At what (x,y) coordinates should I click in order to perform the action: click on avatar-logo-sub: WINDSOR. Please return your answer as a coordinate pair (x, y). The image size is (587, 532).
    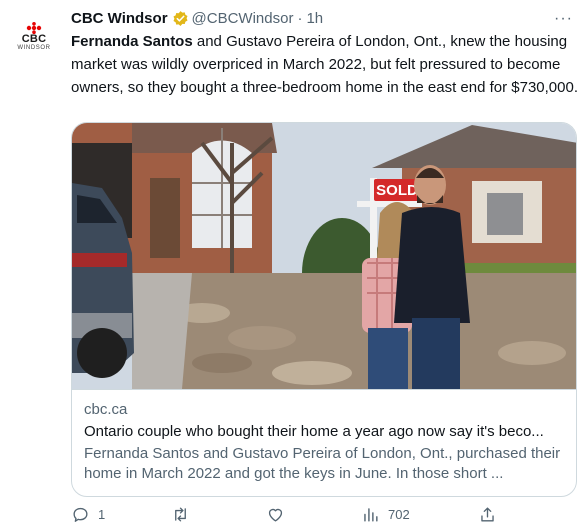
    Looking at the image, I should click on (34, 47).